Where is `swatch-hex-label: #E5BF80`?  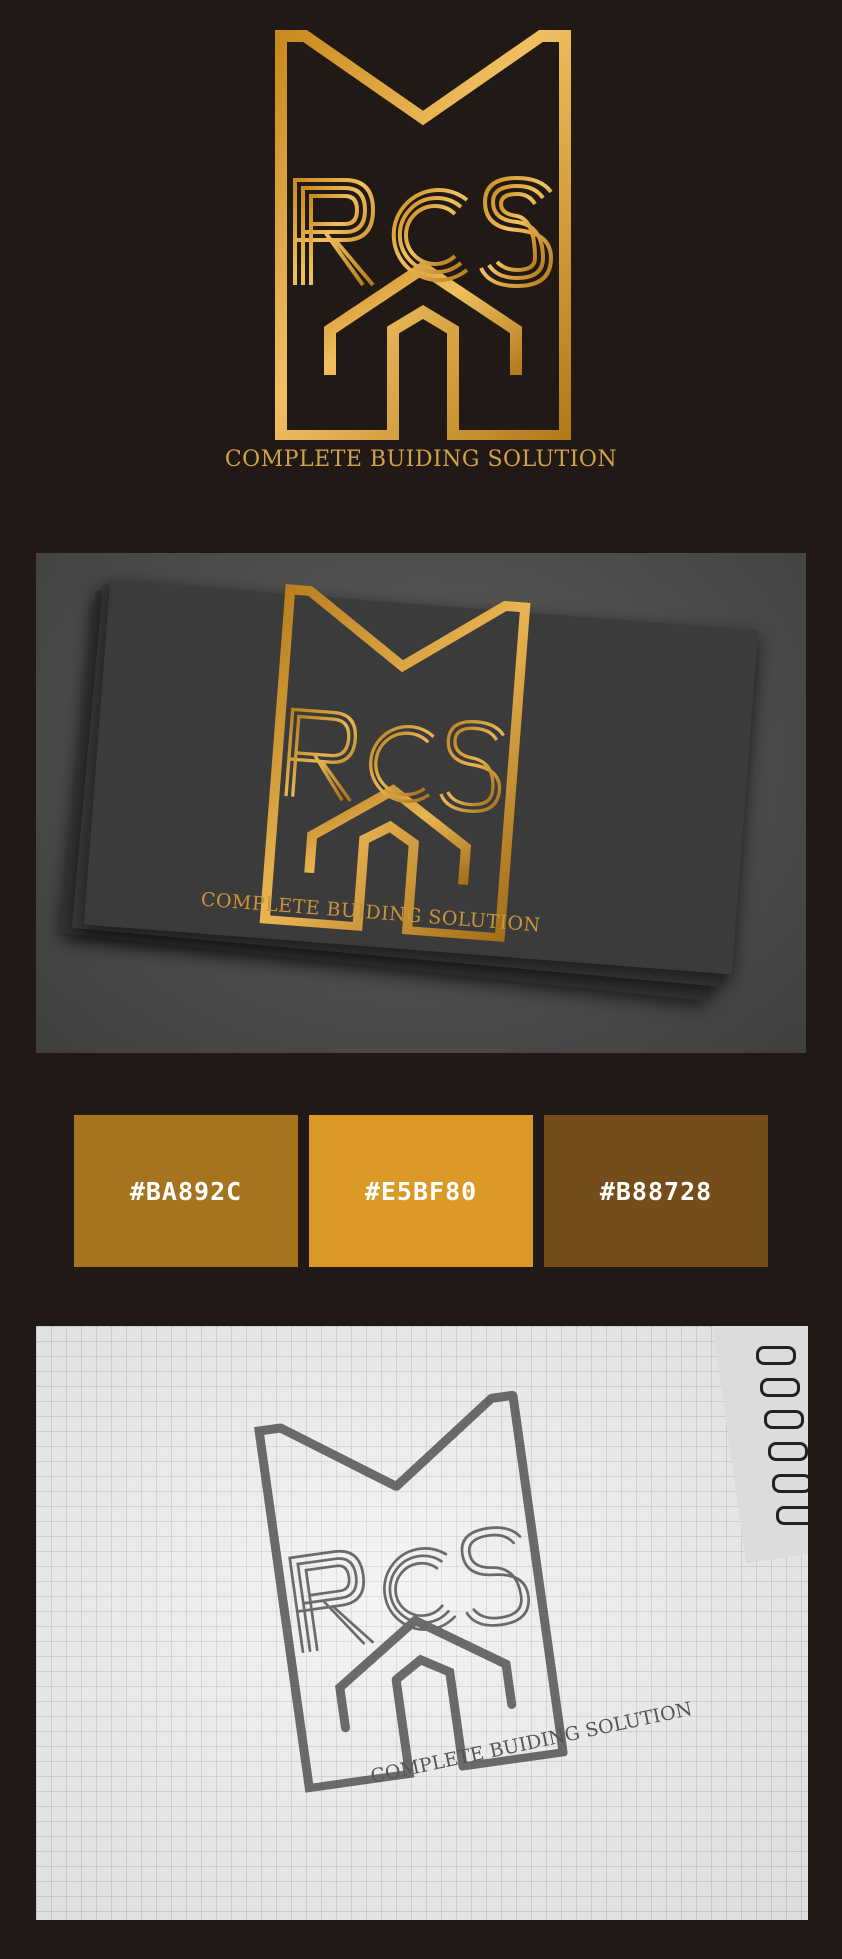 swatch-hex-label: #E5BF80 is located at coordinates (421, 1191).